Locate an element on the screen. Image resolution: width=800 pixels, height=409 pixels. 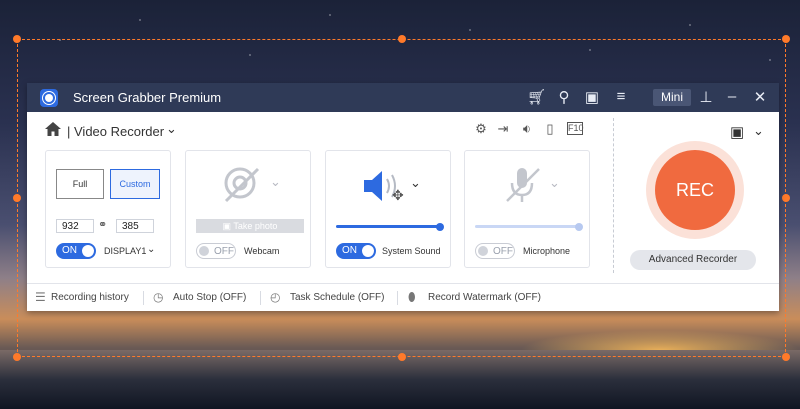
record-watermark-link: Record Watermark (OFF) is located at coordinates (484, 297).